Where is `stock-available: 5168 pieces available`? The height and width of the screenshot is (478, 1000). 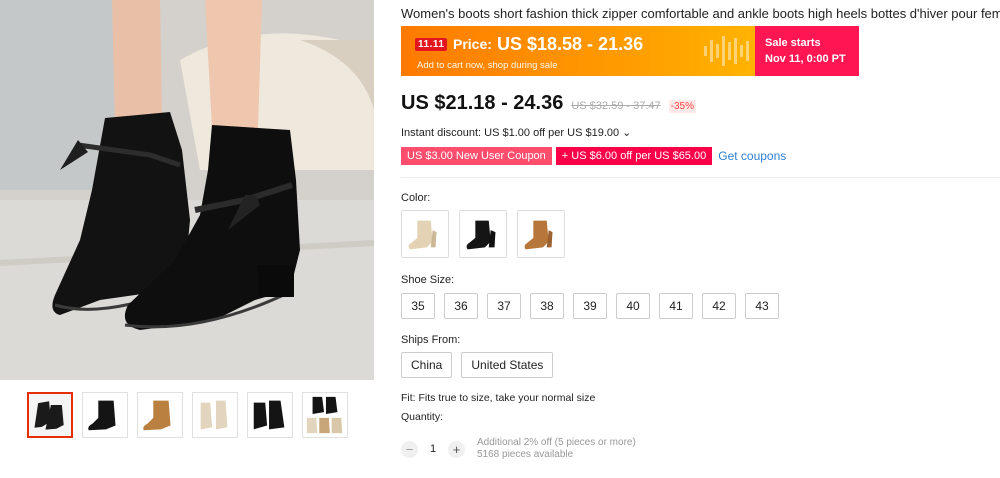 stock-available: 5168 pieces available is located at coordinates (525, 454).